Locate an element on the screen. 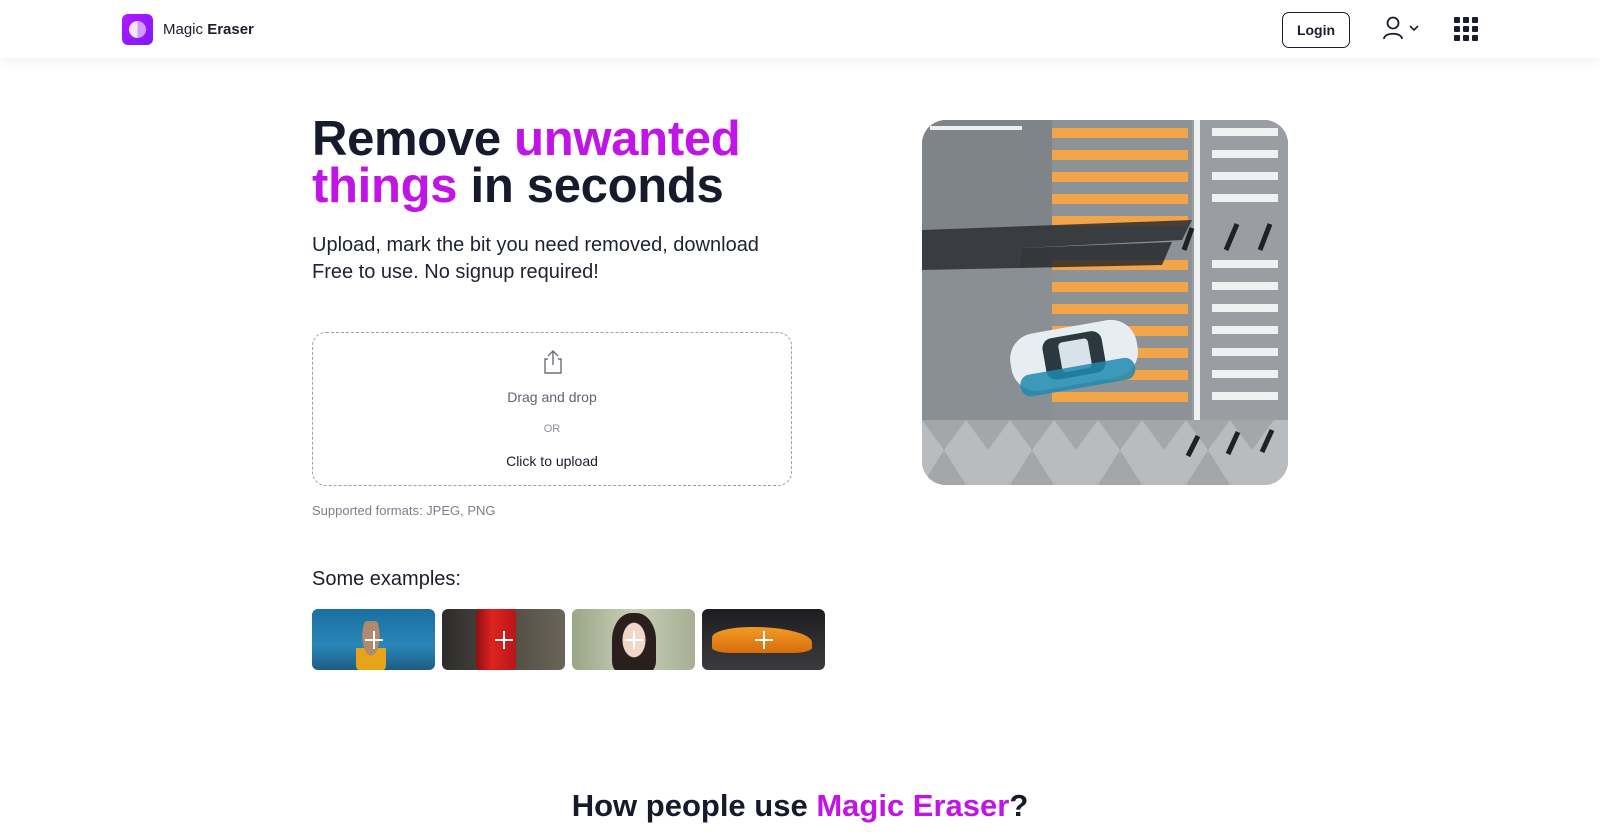 The width and height of the screenshot is (1600, 834). drag-and-drop-text: Drag and drop is located at coordinates (552, 397).